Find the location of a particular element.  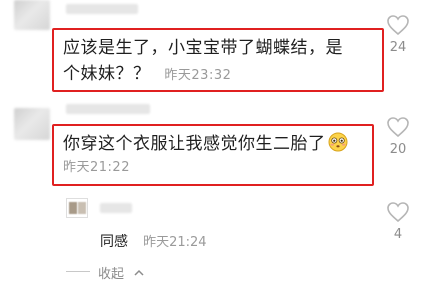

reply-username is located at coordinates (116, 208).